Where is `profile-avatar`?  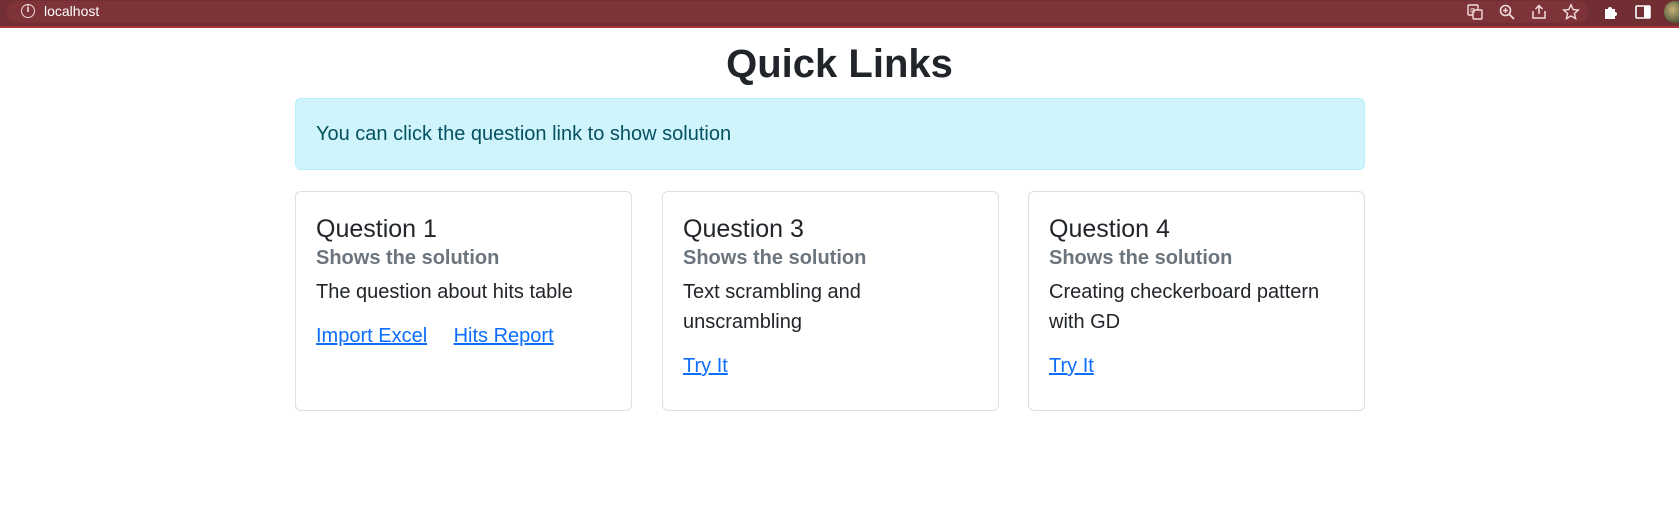 profile-avatar is located at coordinates (1671, 12).